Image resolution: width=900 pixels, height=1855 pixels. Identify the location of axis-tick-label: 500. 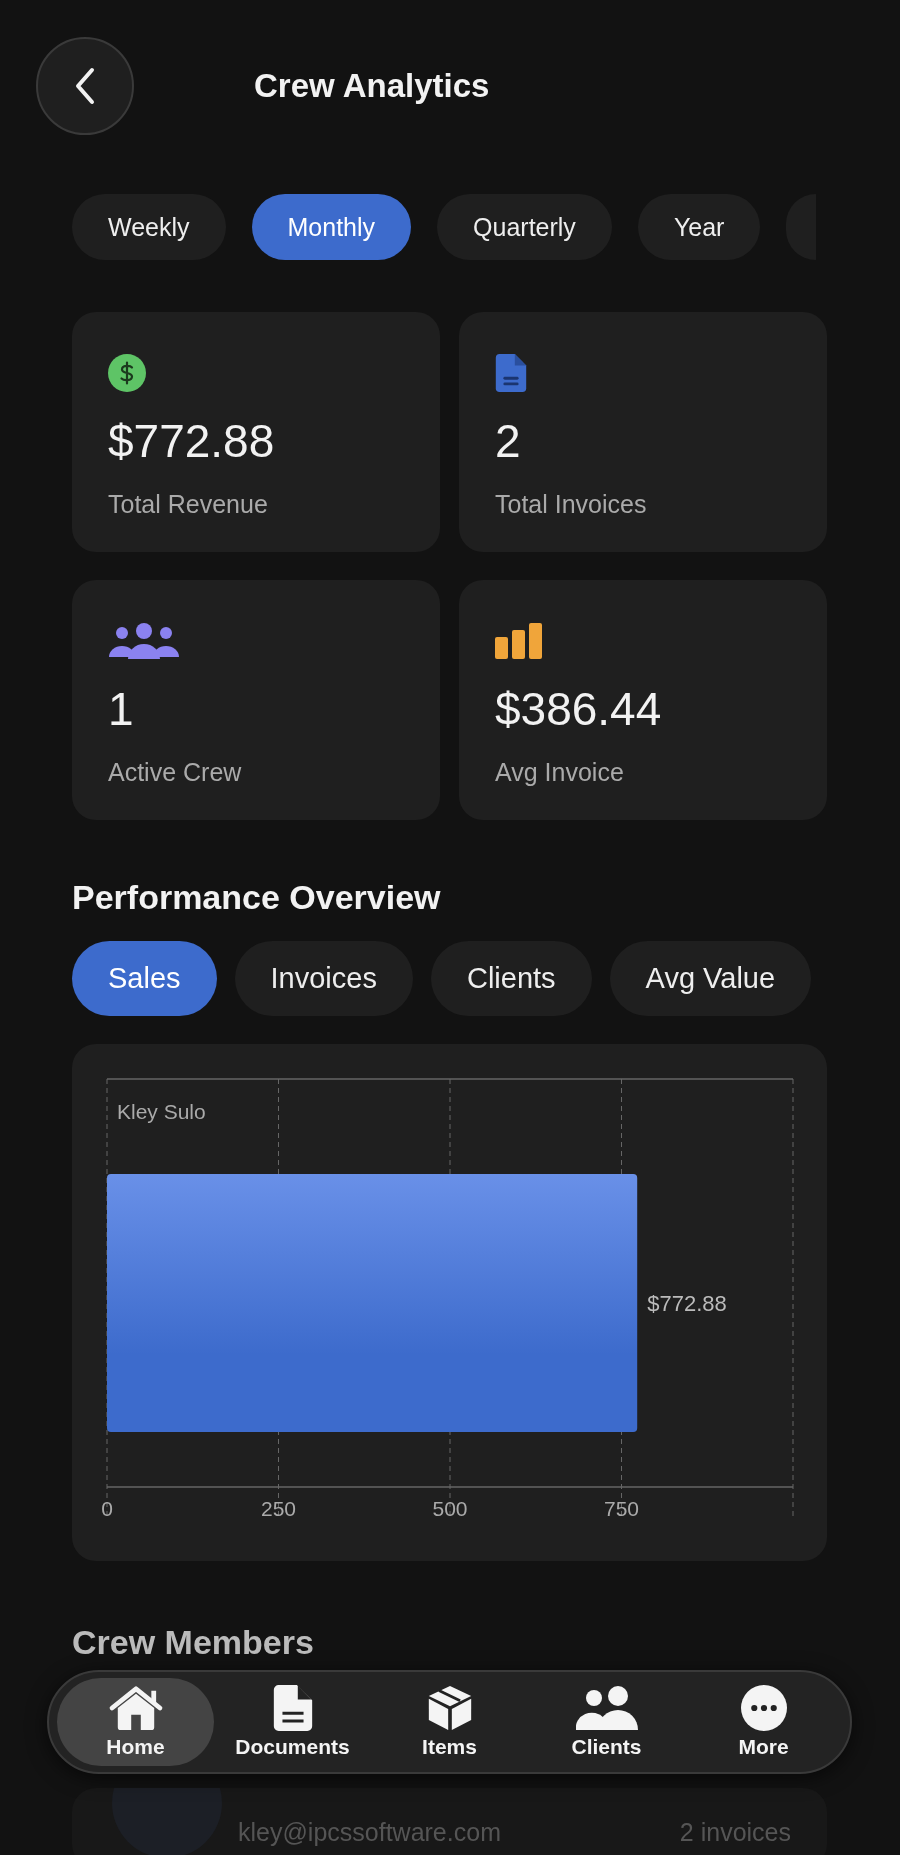
(450, 1508).